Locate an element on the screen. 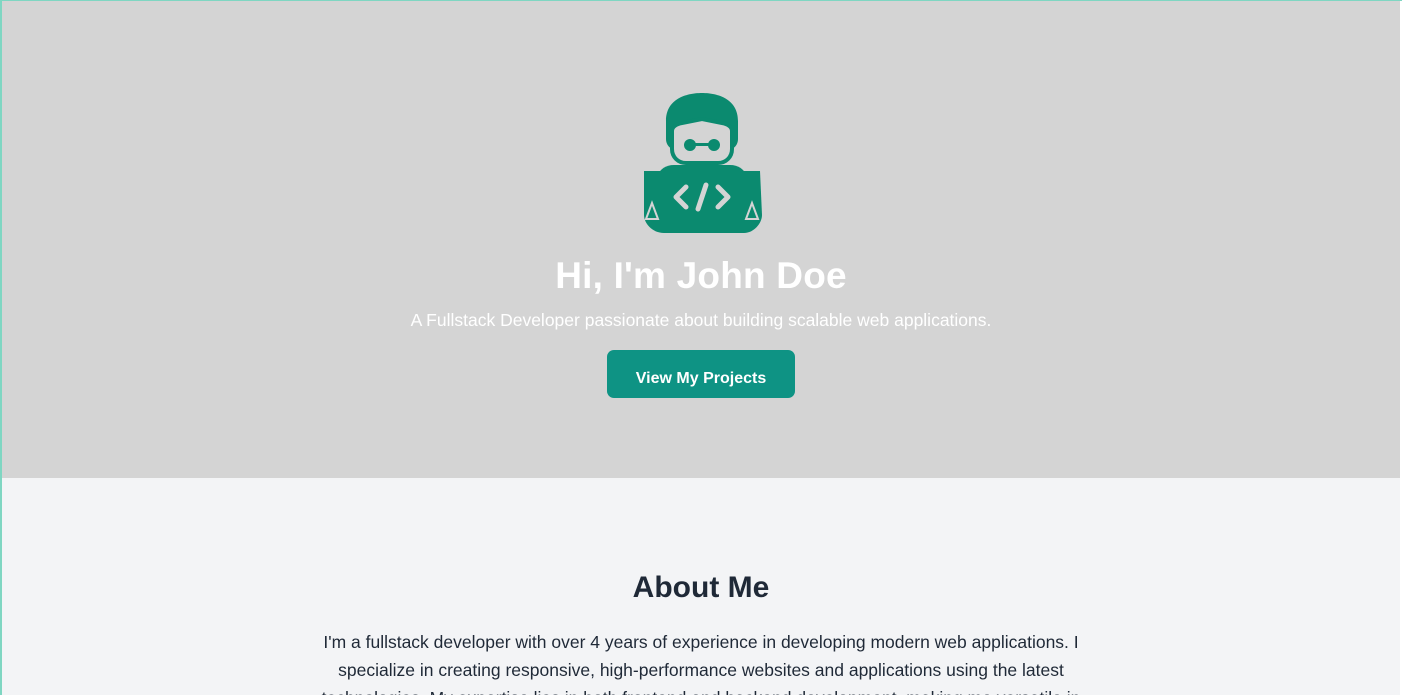 This screenshot has height=695, width=1402. view-projects-button: View My Projects is located at coordinates (701, 374).